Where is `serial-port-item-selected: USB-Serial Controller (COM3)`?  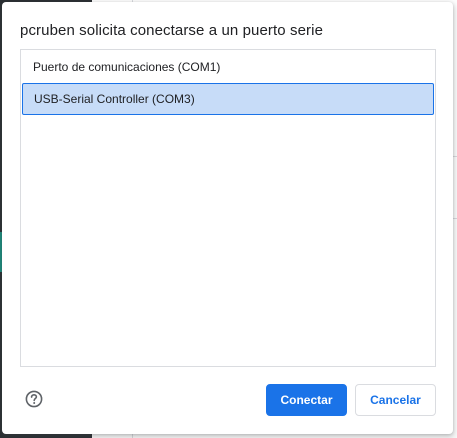 serial-port-item-selected: USB-Serial Controller (COM3) is located at coordinates (228, 99).